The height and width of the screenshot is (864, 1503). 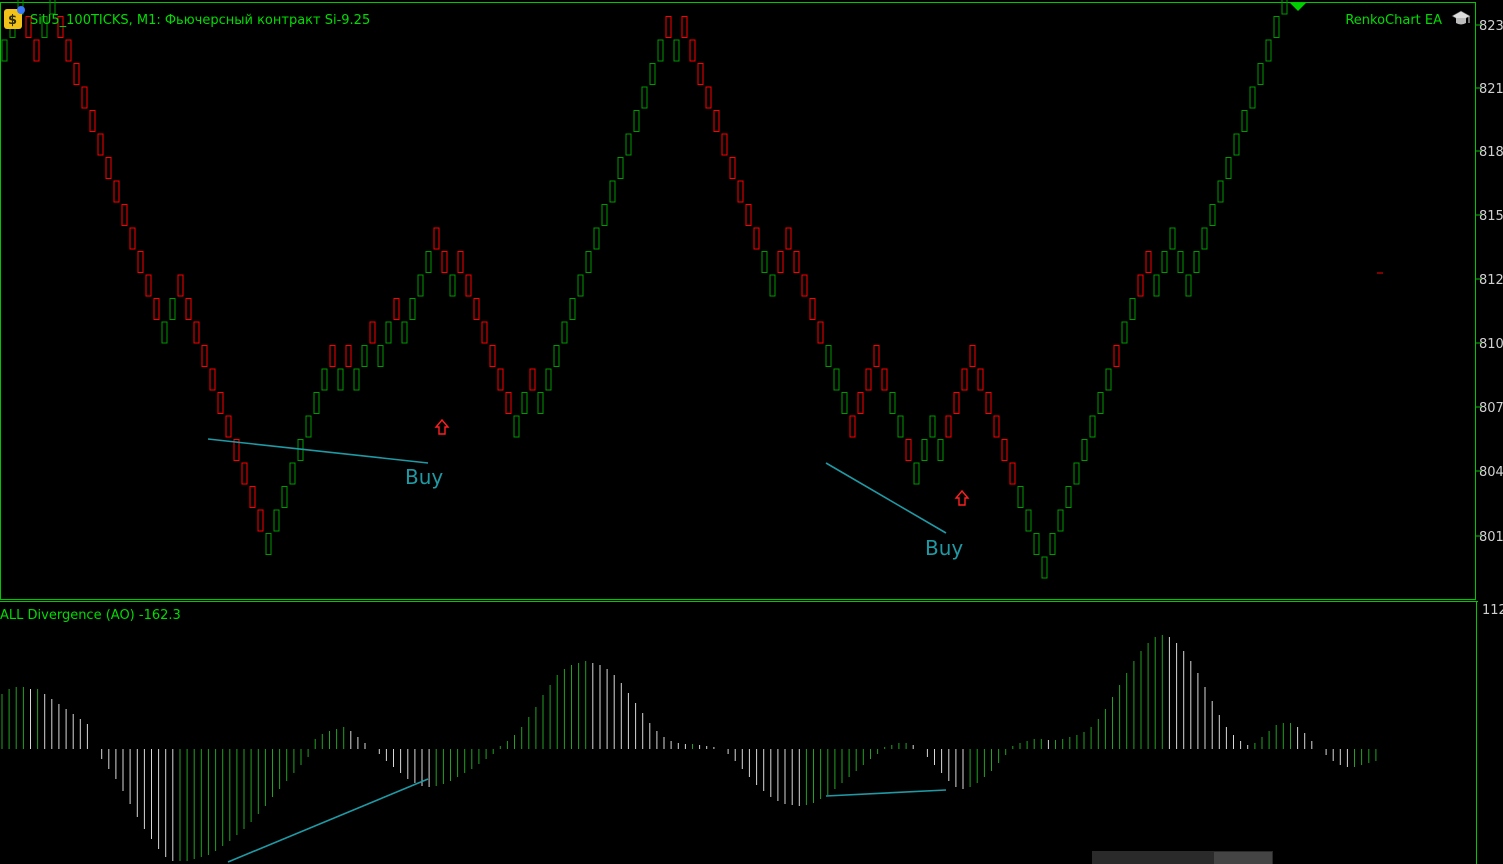 What do you see at coordinates (944, 548) in the screenshot?
I see `buy-signal-label-2: Buy` at bounding box center [944, 548].